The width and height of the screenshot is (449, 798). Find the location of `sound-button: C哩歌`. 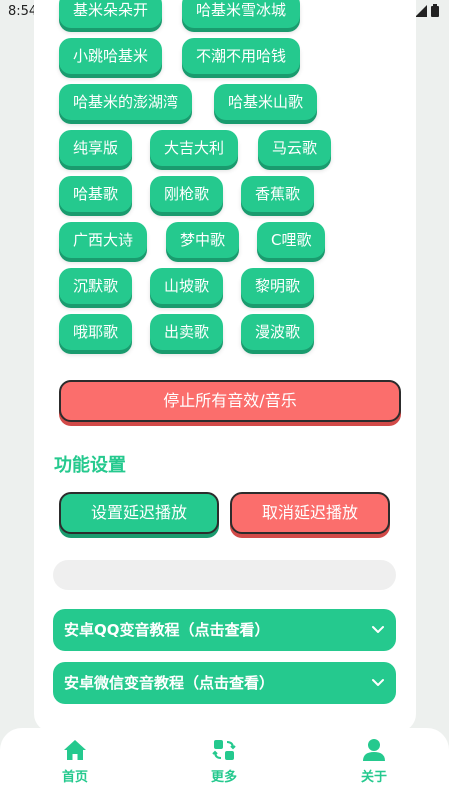

sound-button: C哩歌 is located at coordinates (291, 240).